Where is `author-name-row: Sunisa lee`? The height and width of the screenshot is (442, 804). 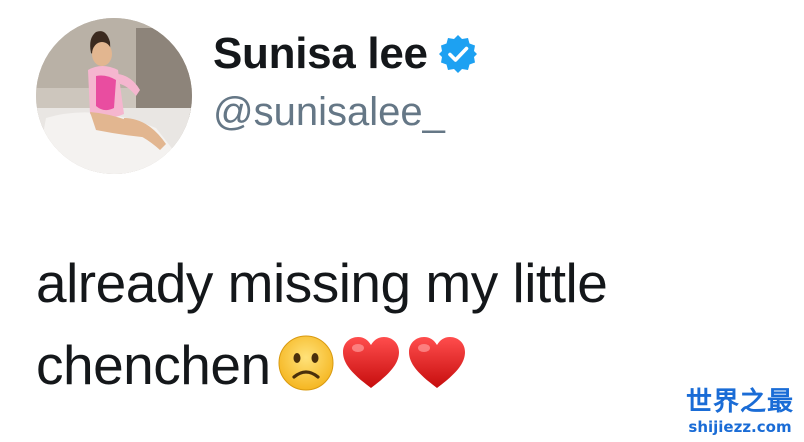 author-name-row: Sunisa lee is located at coordinates (346, 54).